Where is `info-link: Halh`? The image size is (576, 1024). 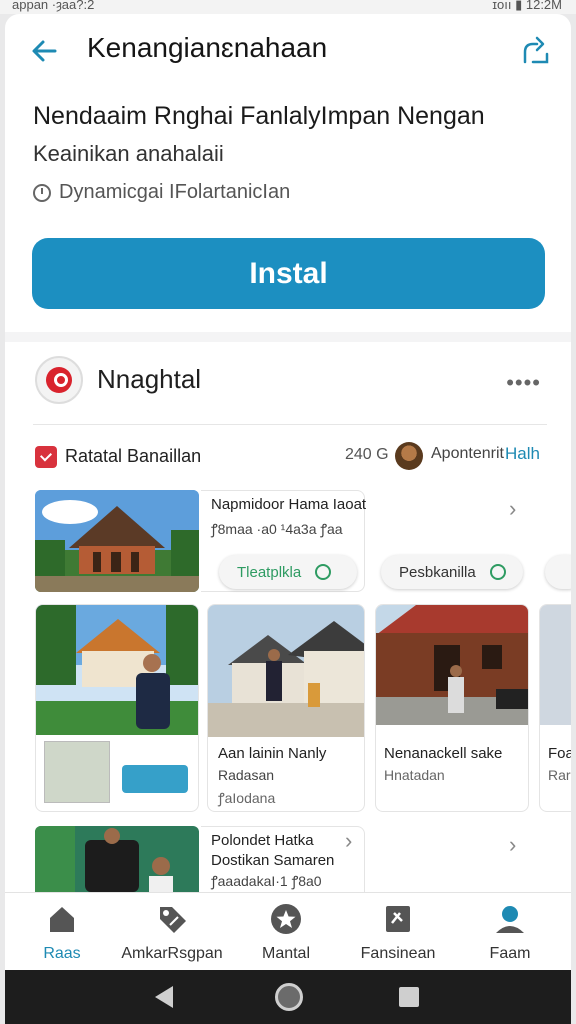 info-link: Halh is located at coordinates (522, 454).